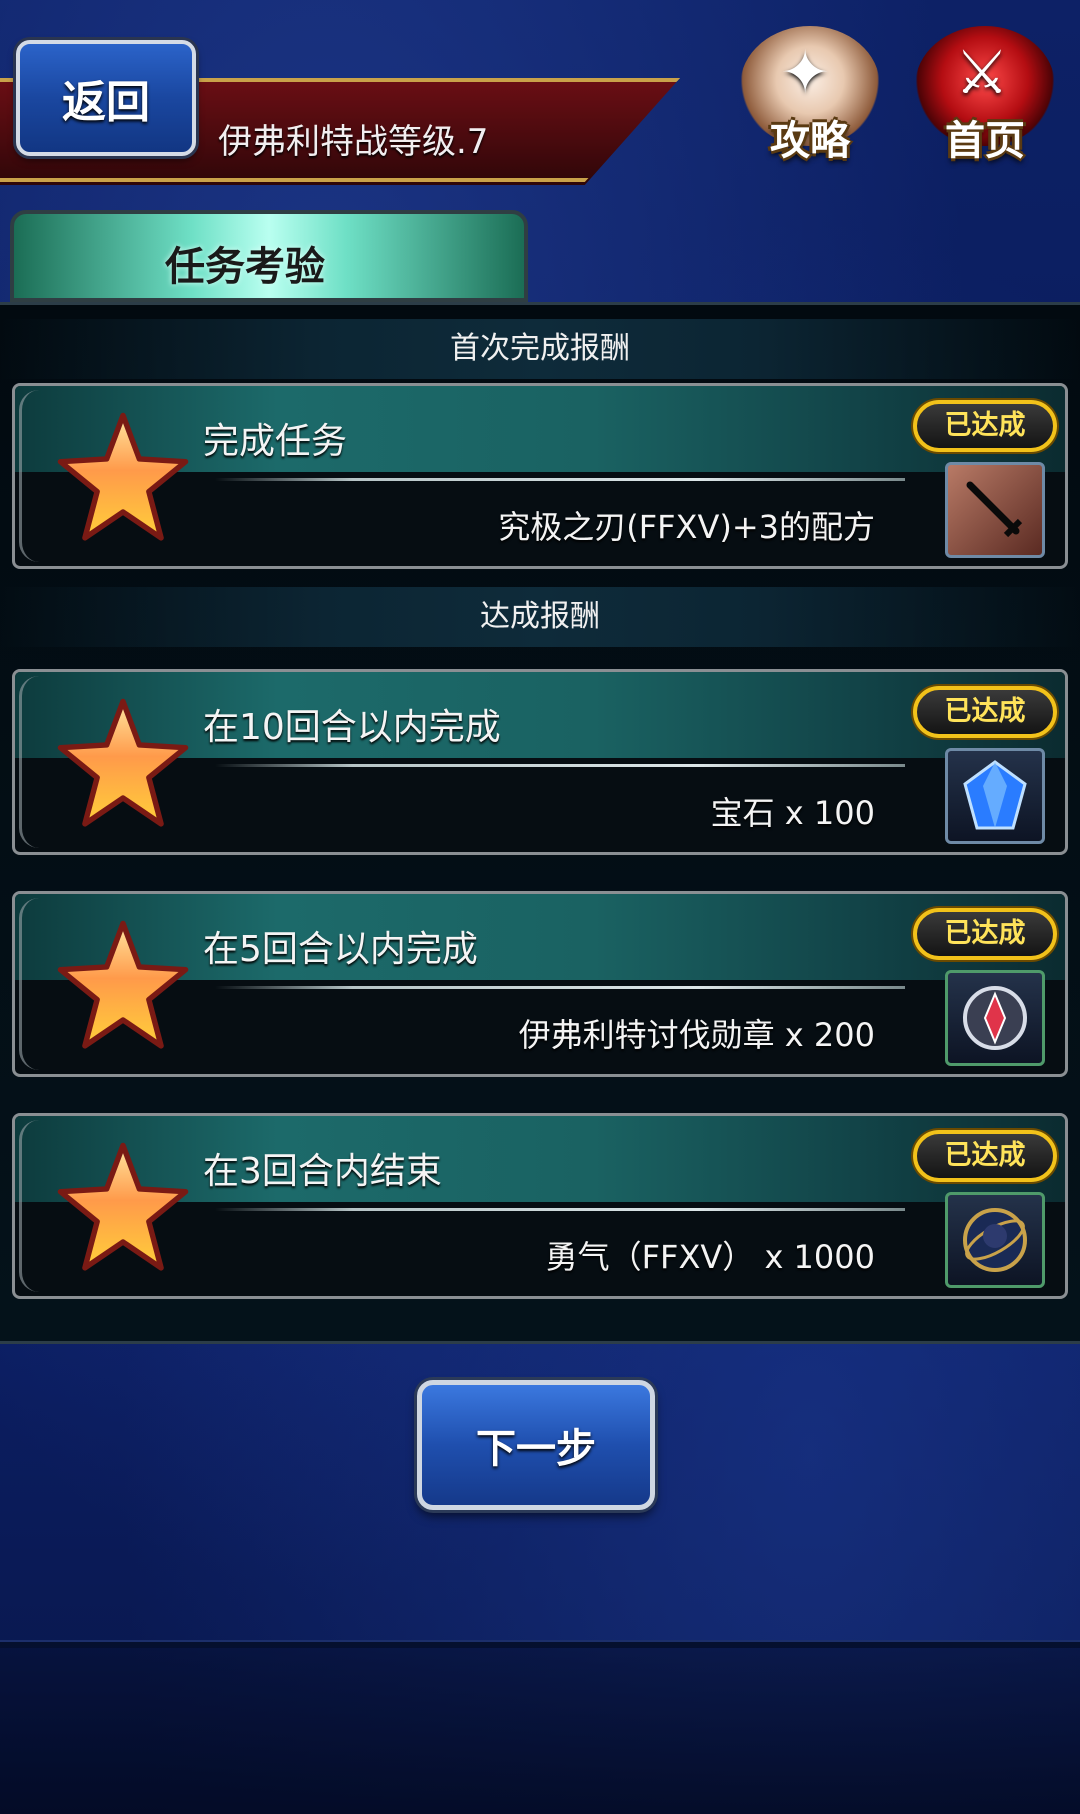 The height and width of the screenshot is (1814, 1080). Describe the element at coordinates (686, 527) in the screenshot. I see `mission-reward: 究极之刃(FFXV)+3的配方` at that location.